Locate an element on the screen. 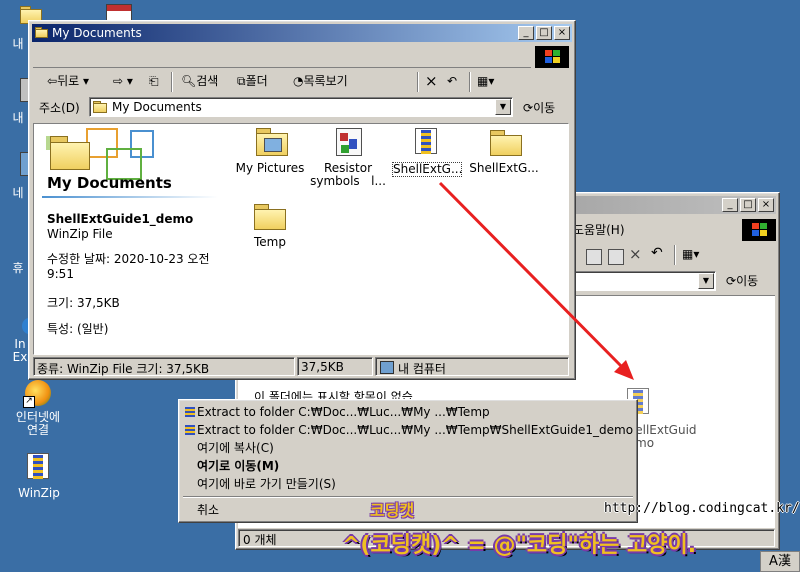  tagline: ^(코딩캣)^ = @"코딩"하는 고양이. is located at coordinates (519, 545).